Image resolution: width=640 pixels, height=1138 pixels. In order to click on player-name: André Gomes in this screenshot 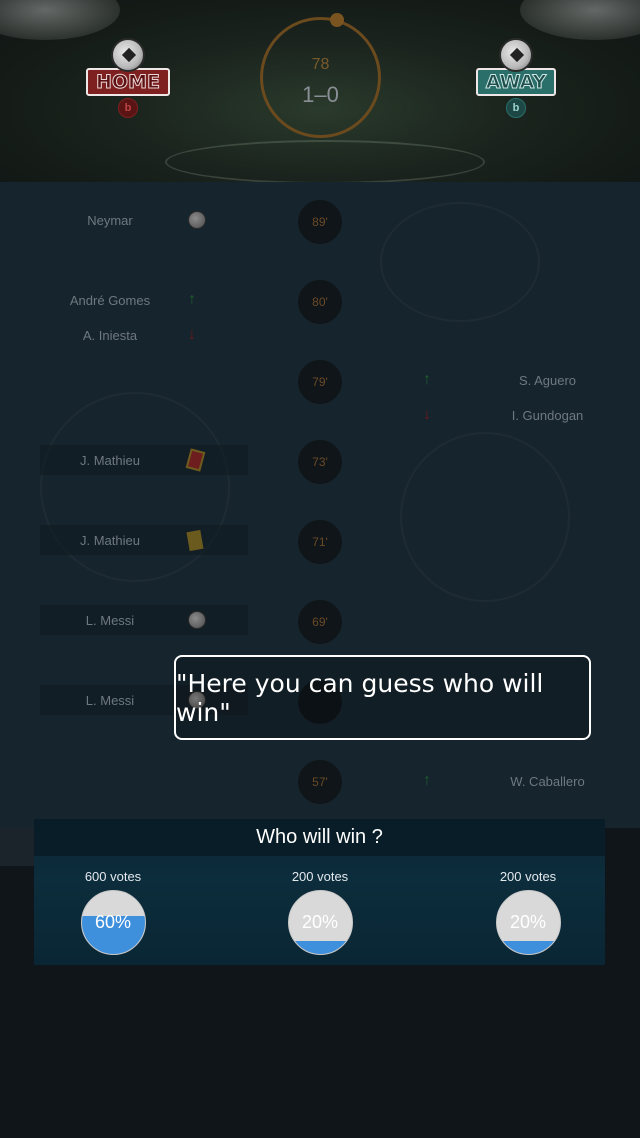, I will do `click(110, 300)`.